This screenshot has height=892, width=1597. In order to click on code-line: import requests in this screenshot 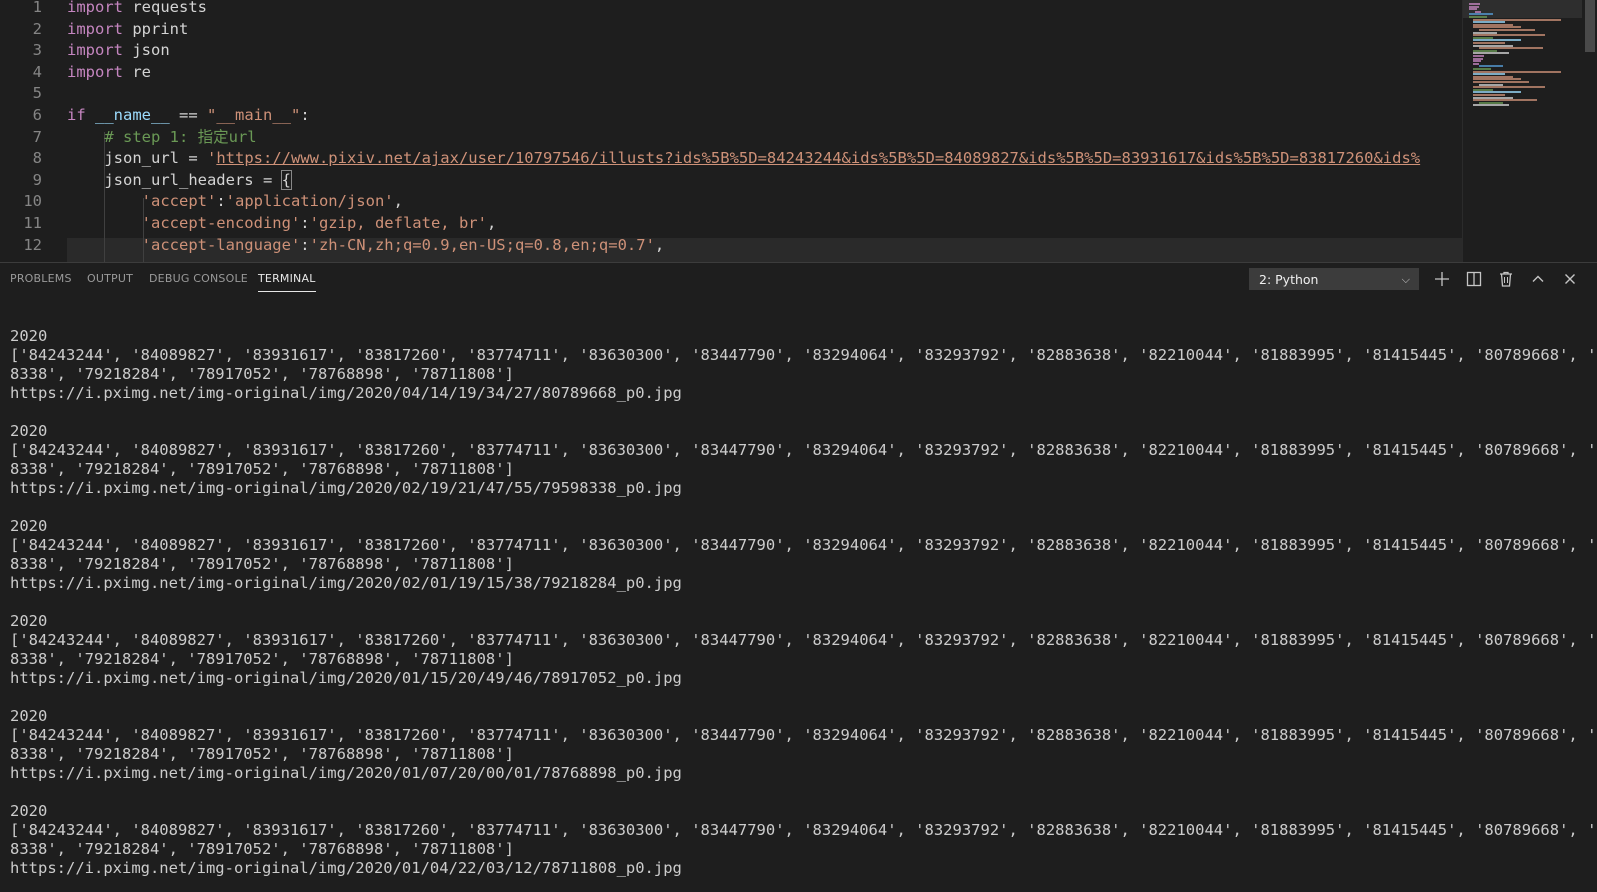, I will do `click(137, 9)`.